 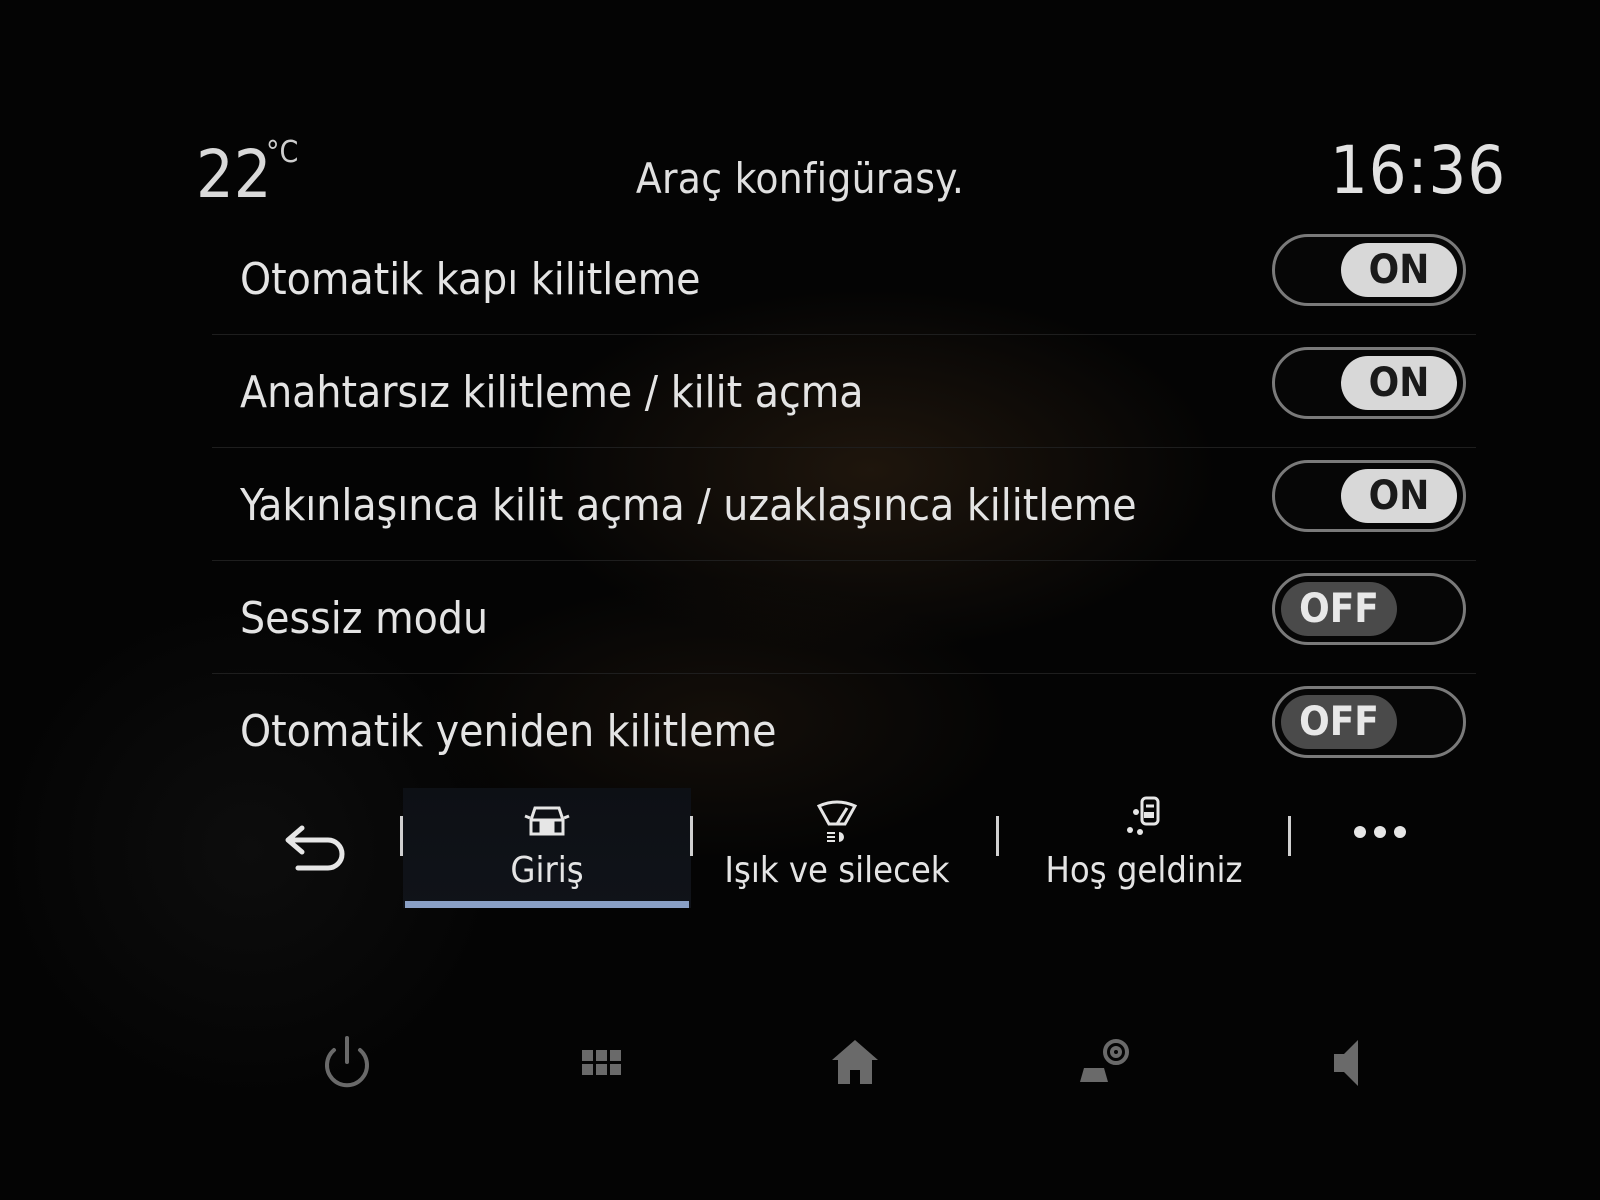 I want to click on system-bar, so click(x=800, y=1065).